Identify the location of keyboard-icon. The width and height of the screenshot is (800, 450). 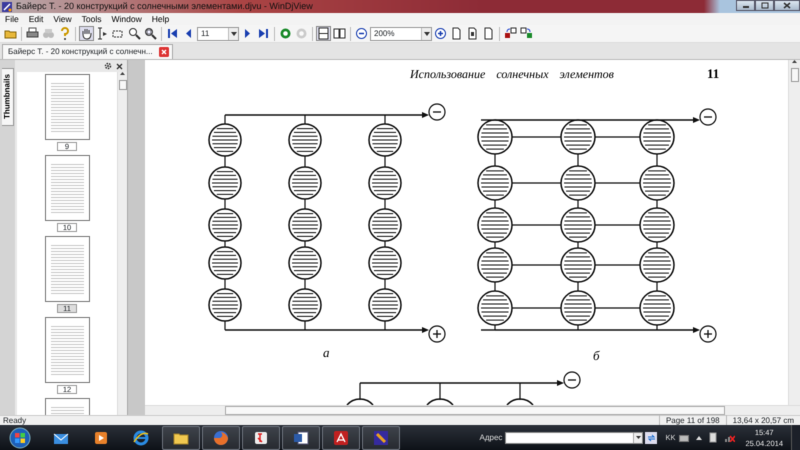
(684, 438).